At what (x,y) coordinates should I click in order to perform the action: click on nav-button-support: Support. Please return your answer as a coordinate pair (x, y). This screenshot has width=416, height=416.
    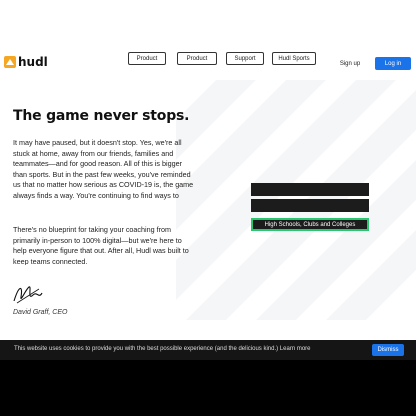
    Looking at the image, I should click on (245, 58).